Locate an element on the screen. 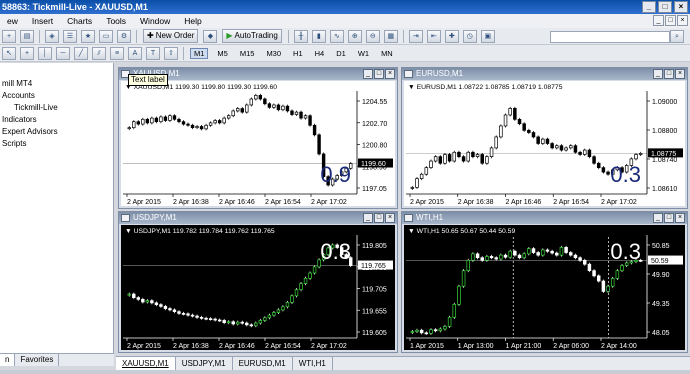 The image size is (690, 374). periods-icon: ◷ is located at coordinates (469, 36).